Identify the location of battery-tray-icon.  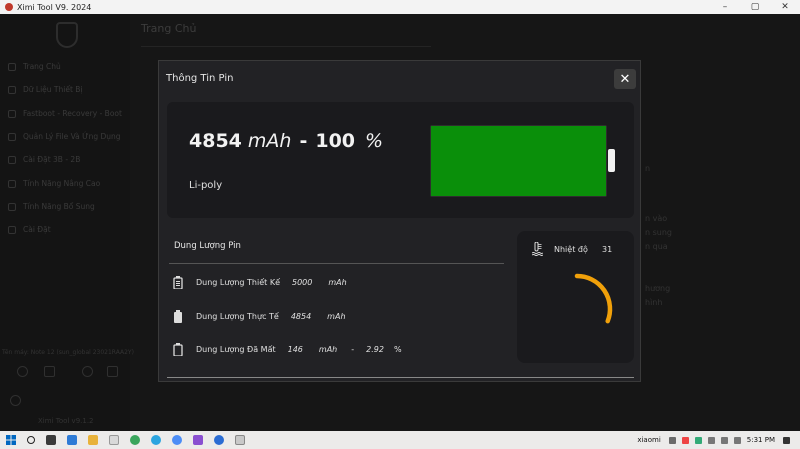
(737, 440).